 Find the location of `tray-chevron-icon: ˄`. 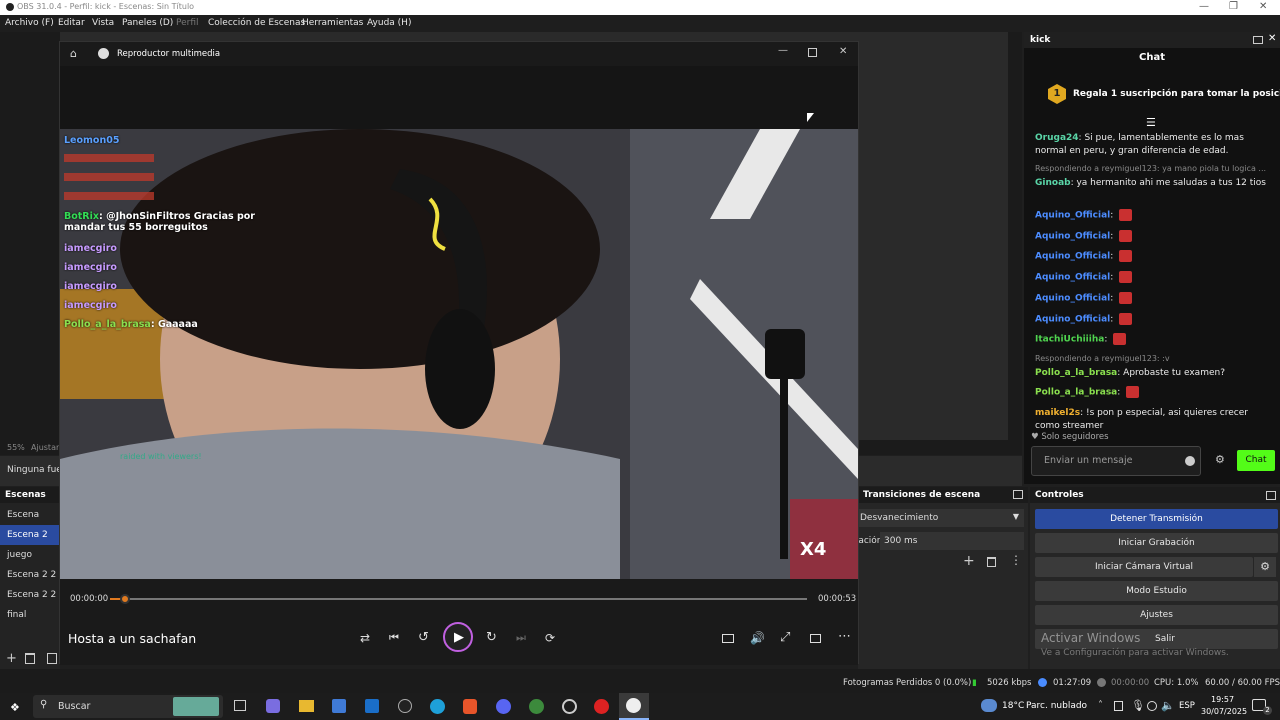

tray-chevron-icon: ˄ is located at coordinates (1100, 705).